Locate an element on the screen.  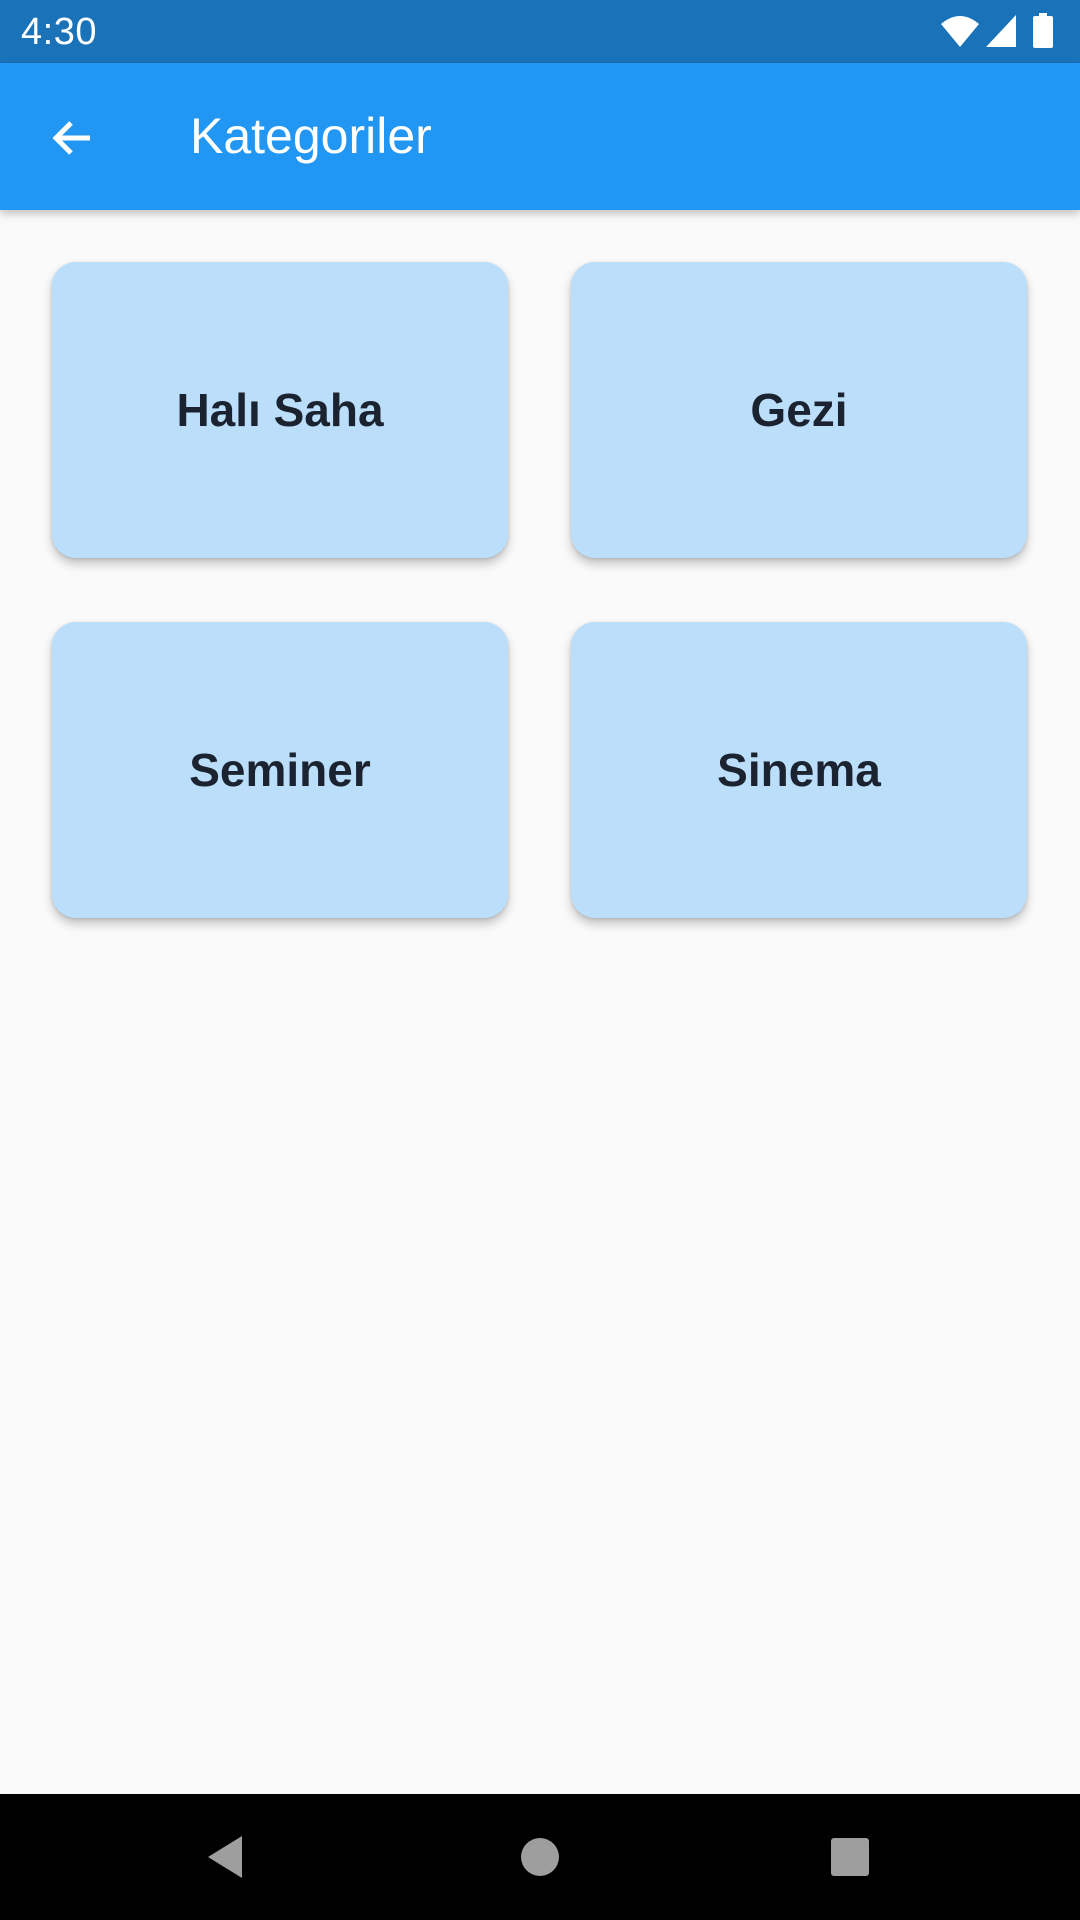
status-time: 4:30 is located at coordinates (59, 32).